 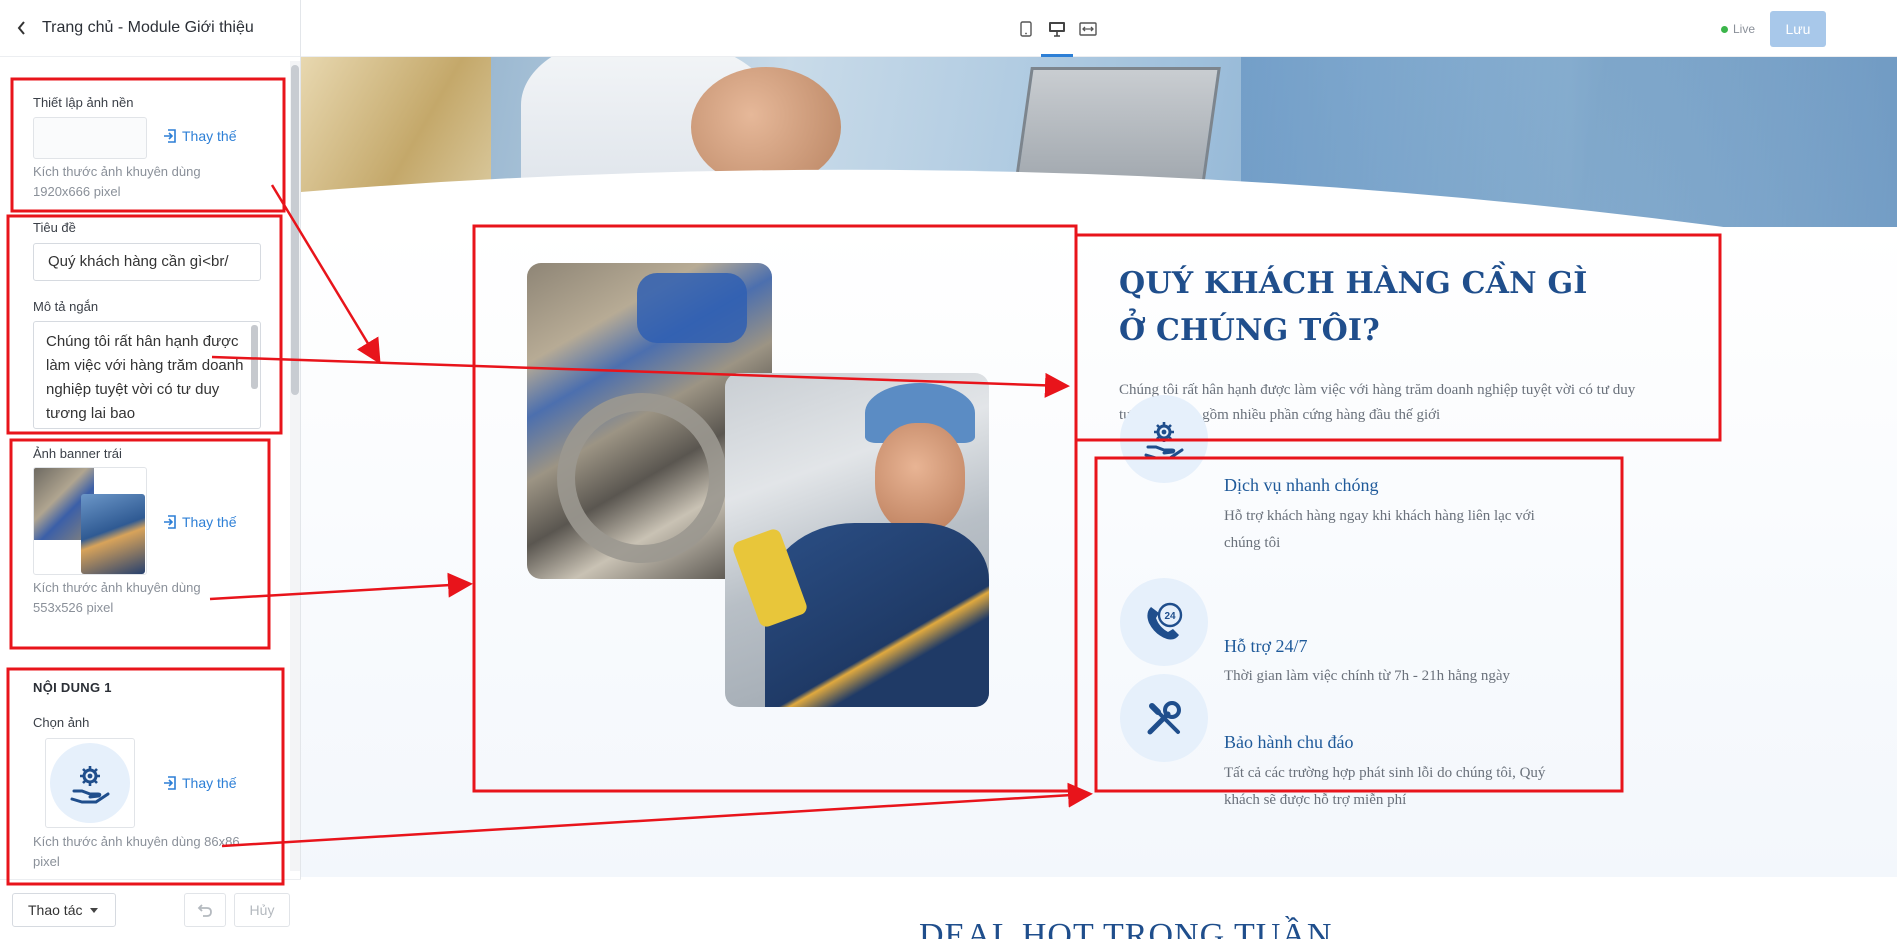 I want to click on actions-dropdown: Thao tác, so click(x=64, y=910).